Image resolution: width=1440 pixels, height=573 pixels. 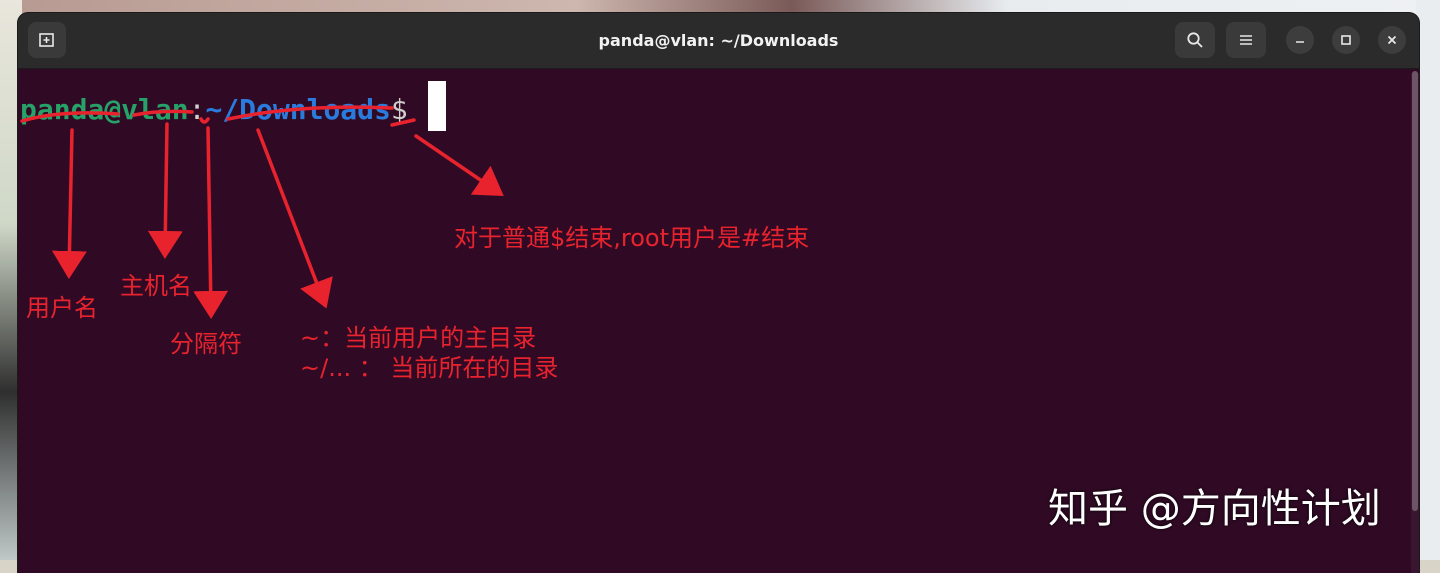 I want to click on close-icon, so click(x=1392, y=40).